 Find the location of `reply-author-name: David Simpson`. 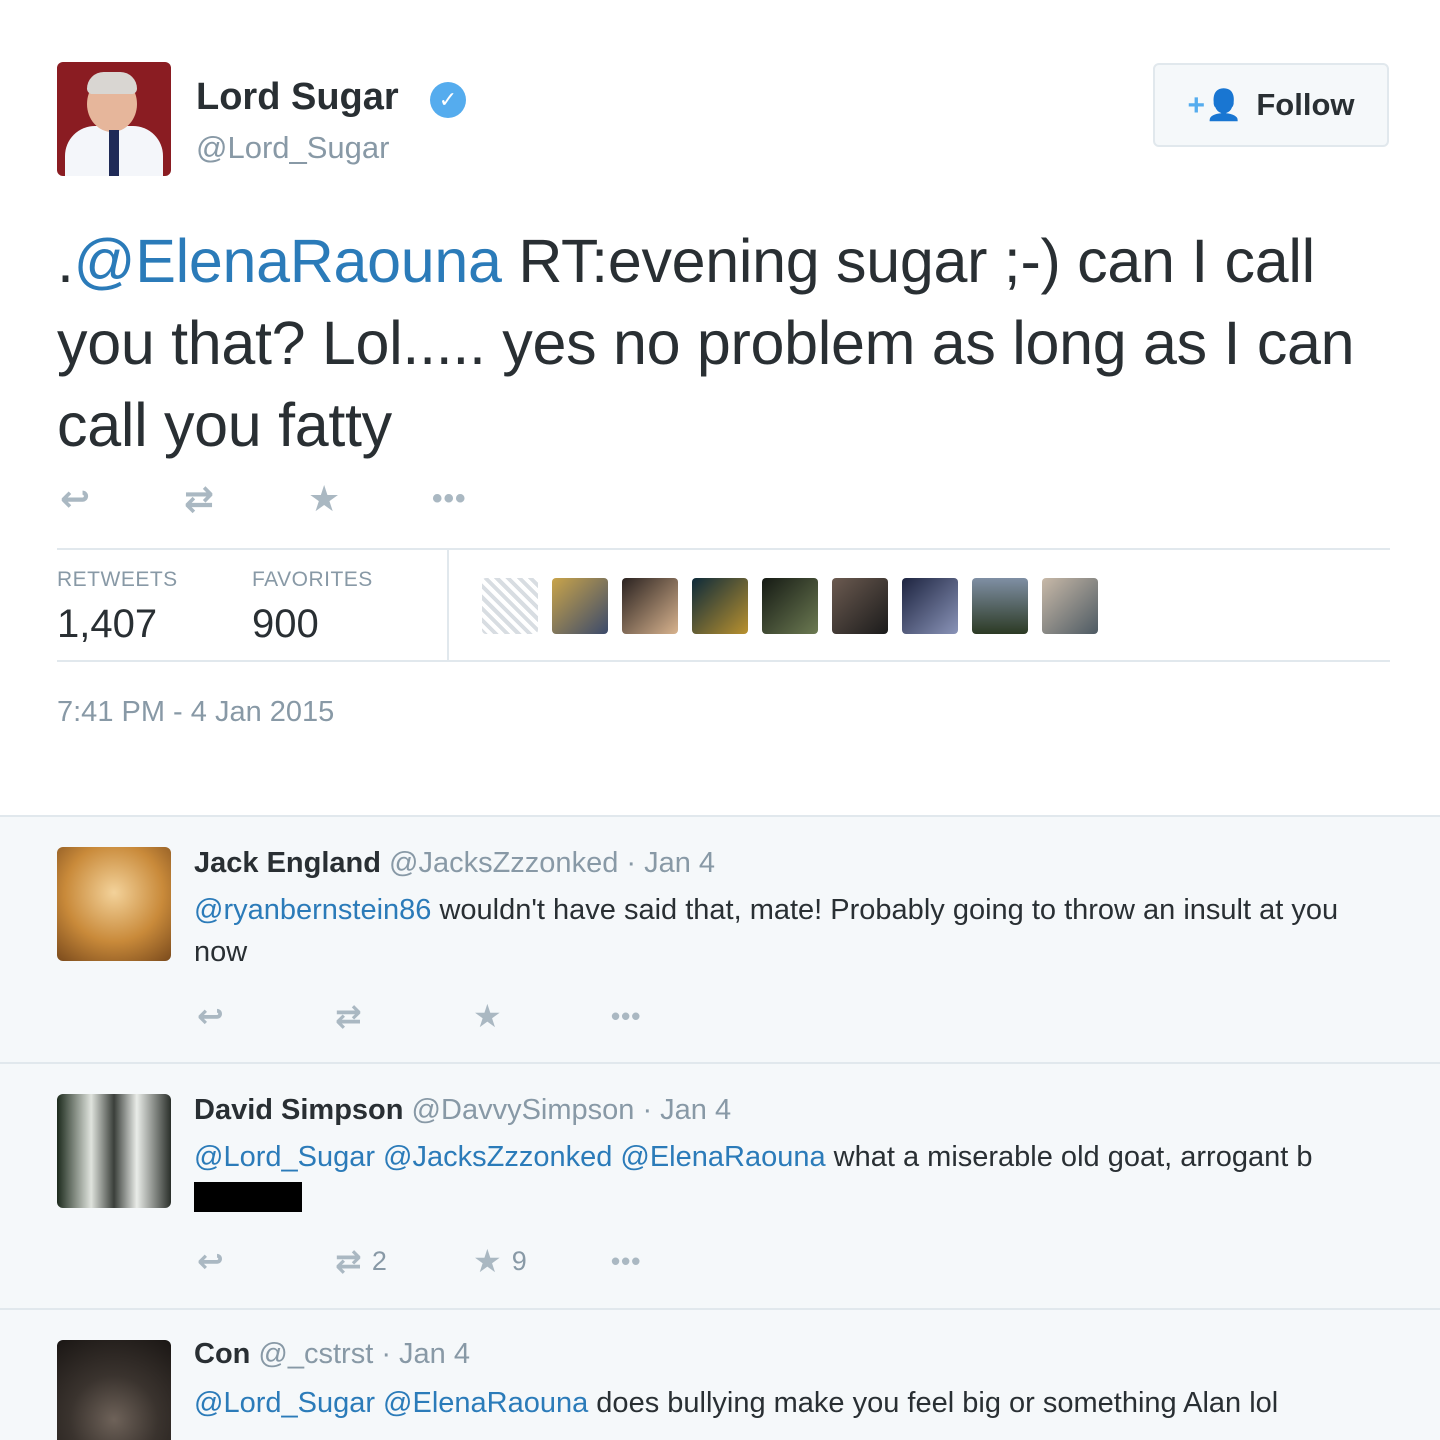

reply-author-name: David Simpson is located at coordinates (299, 1110).